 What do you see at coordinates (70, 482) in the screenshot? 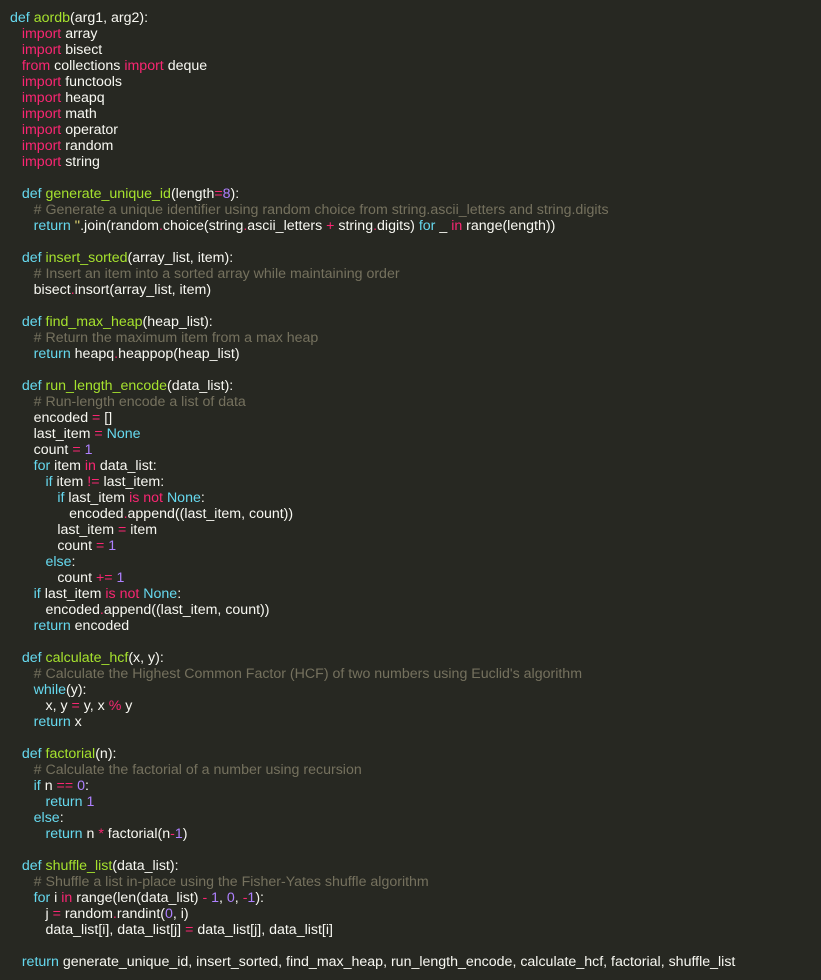
I see `text-token: item` at bounding box center [70, 482].